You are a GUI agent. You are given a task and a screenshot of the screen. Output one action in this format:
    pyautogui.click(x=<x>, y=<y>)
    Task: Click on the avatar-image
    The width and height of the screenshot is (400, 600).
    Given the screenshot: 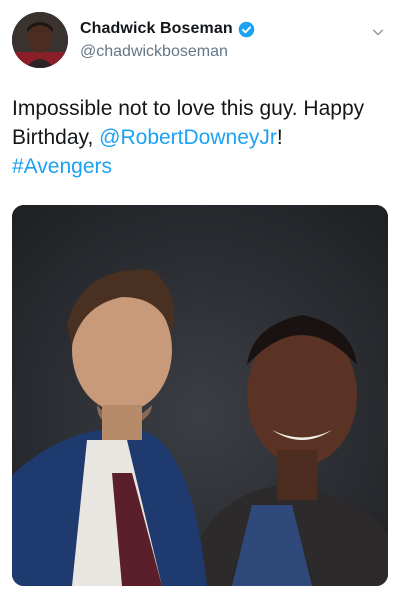 What is the action you would take?
    pyautogui.click(x=40, y=40)
    